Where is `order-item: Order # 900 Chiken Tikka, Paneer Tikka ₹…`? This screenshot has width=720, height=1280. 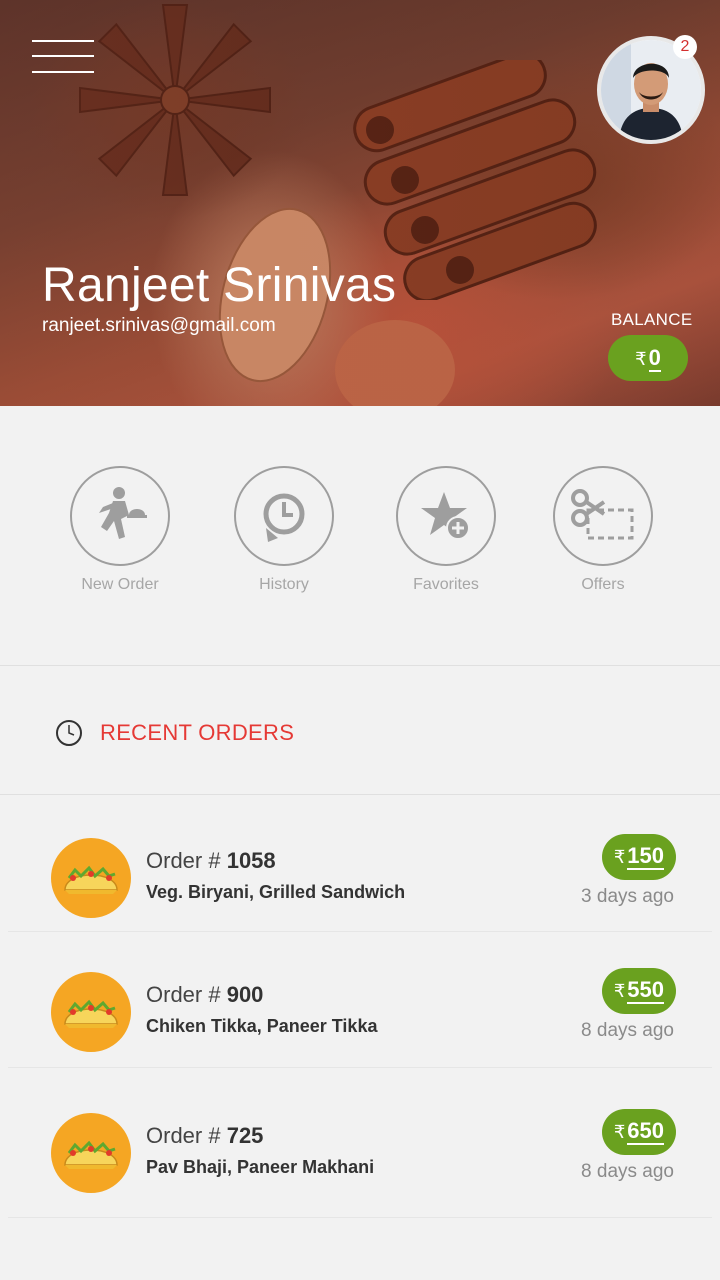 order-item: Order # 900 Chiken Tikka, Paneer Tikka ₹… is located at coordinates (360, 1000).